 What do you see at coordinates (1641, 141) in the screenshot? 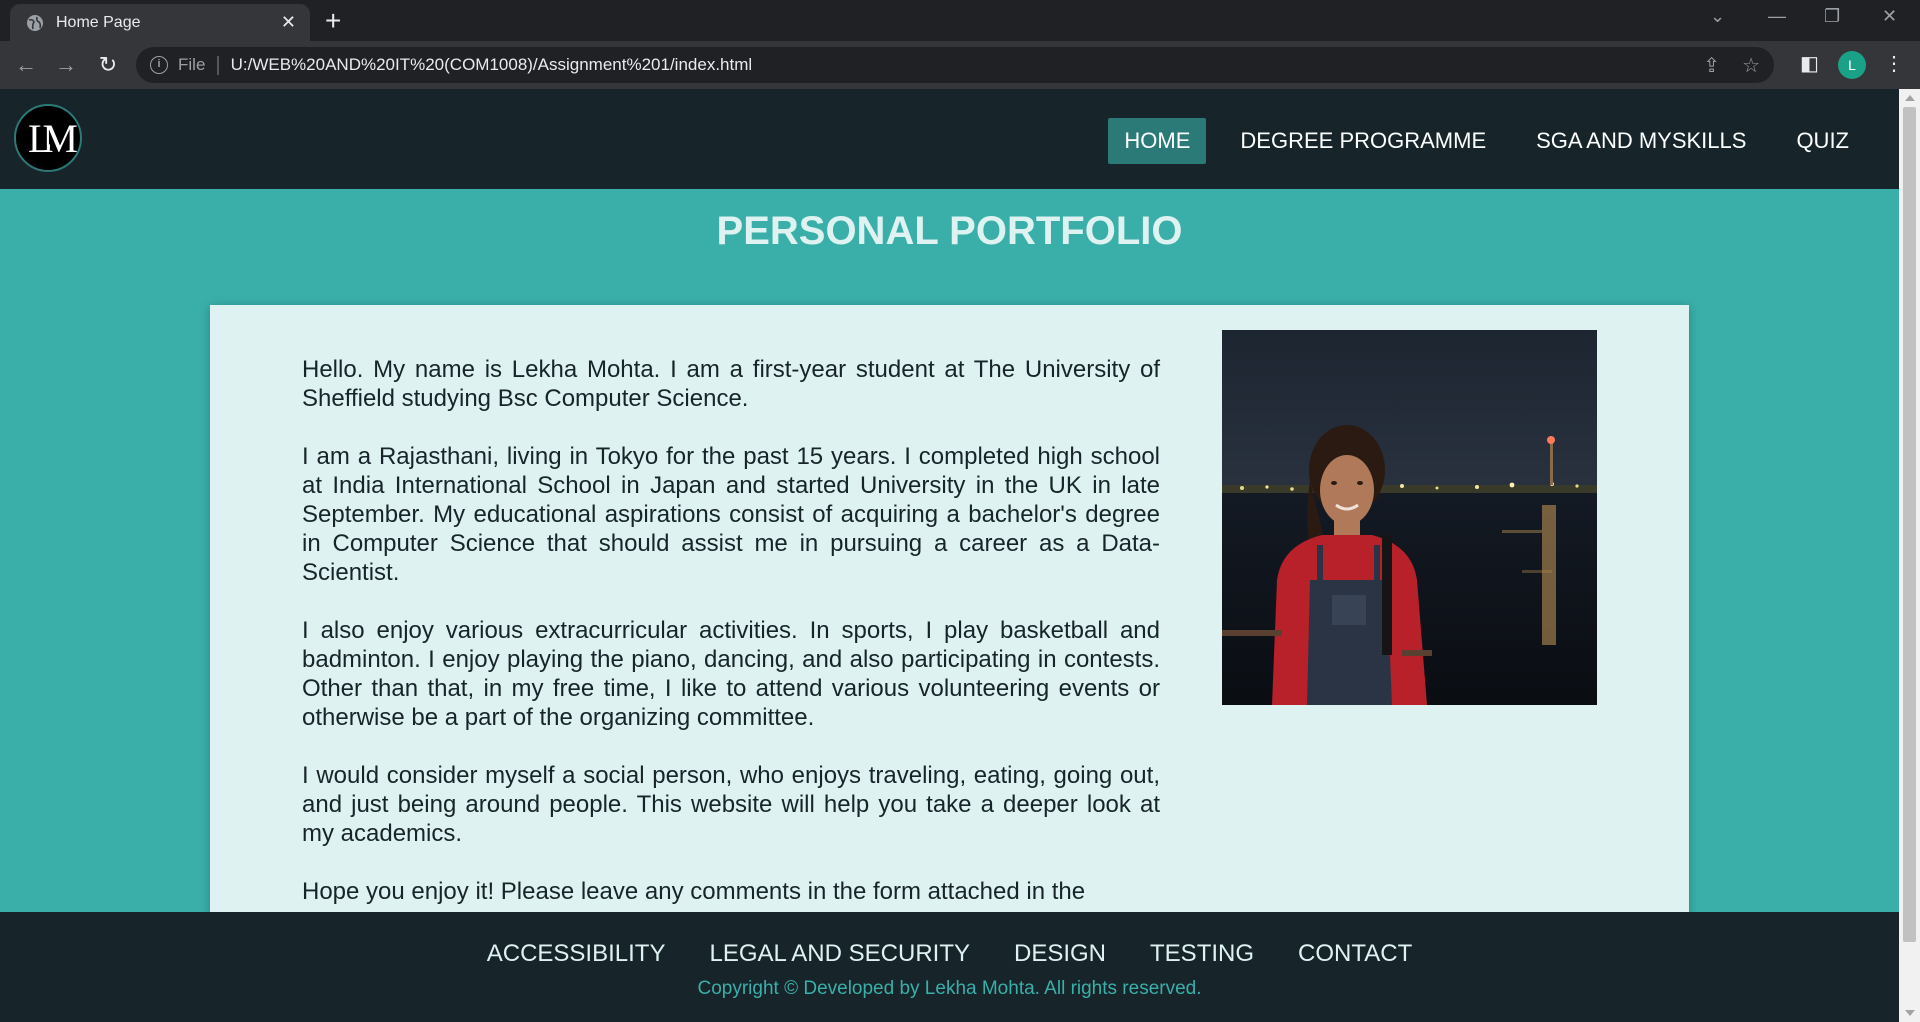
I see `nav-sga-and-myskills: SGA AND MYSKILLS` at bounding box center [1641, 141].